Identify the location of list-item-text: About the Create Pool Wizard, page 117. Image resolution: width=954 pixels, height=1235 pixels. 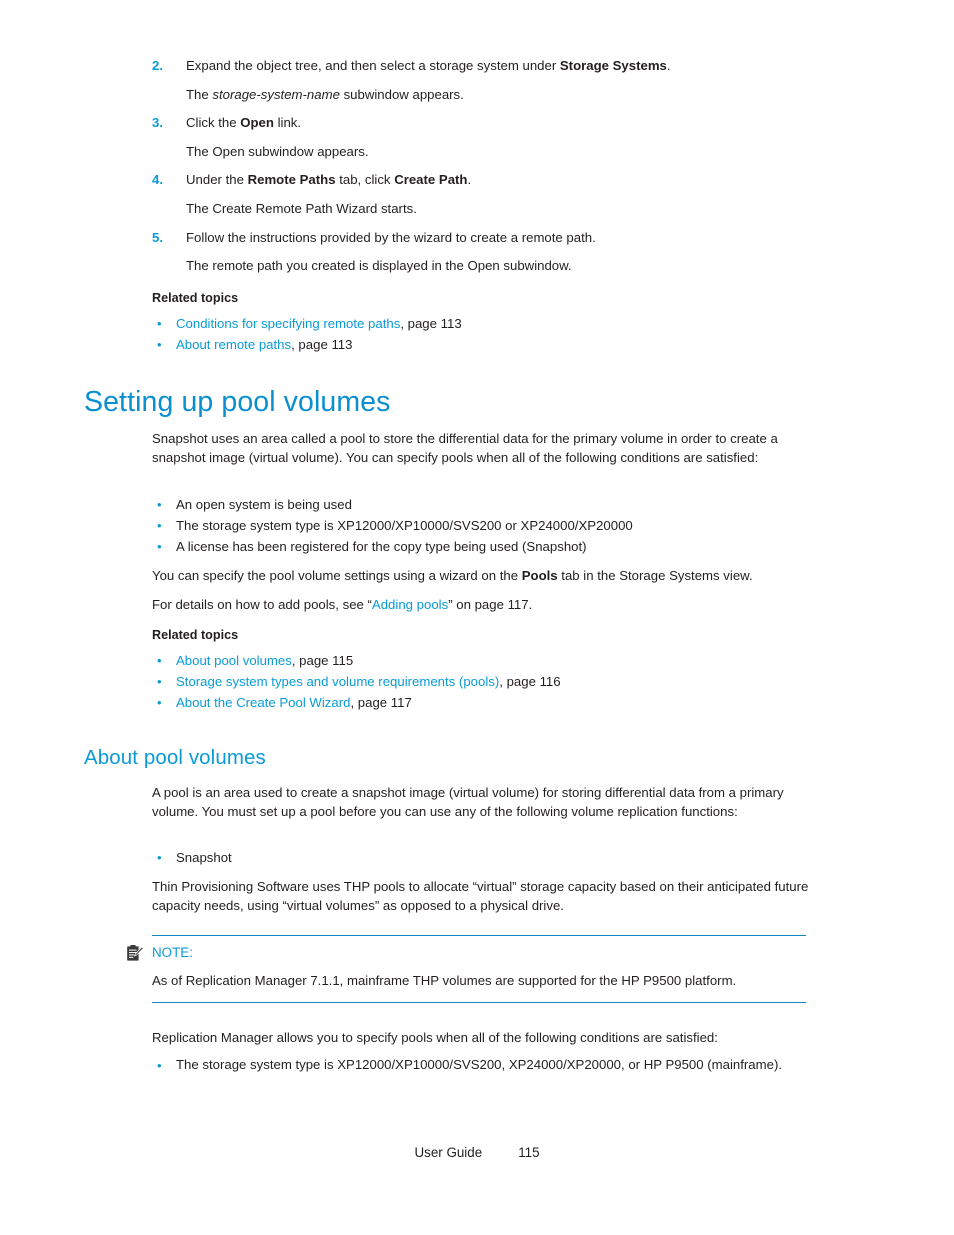
(509, 702).